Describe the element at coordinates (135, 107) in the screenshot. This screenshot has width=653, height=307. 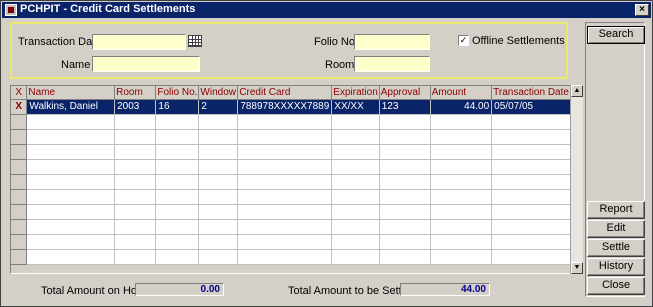
I see `cell-room: 2003` at that location.